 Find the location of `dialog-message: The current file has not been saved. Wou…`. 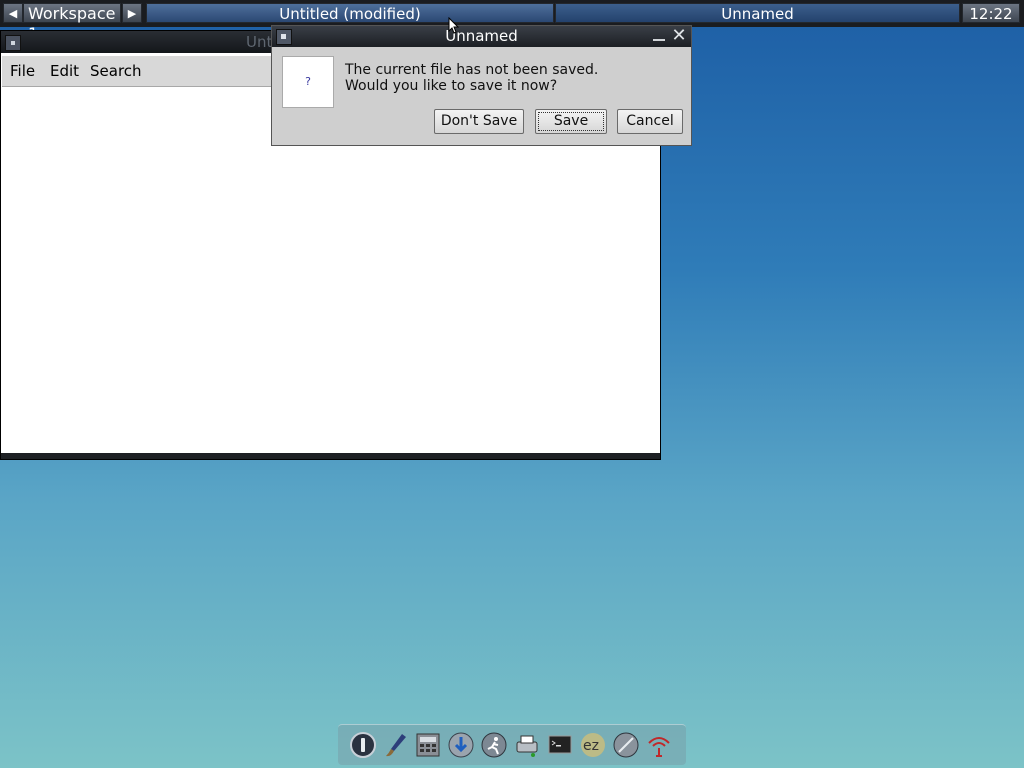

dialog-message: The current file has not been saved. Wou… is located at coordinates (471, 78).